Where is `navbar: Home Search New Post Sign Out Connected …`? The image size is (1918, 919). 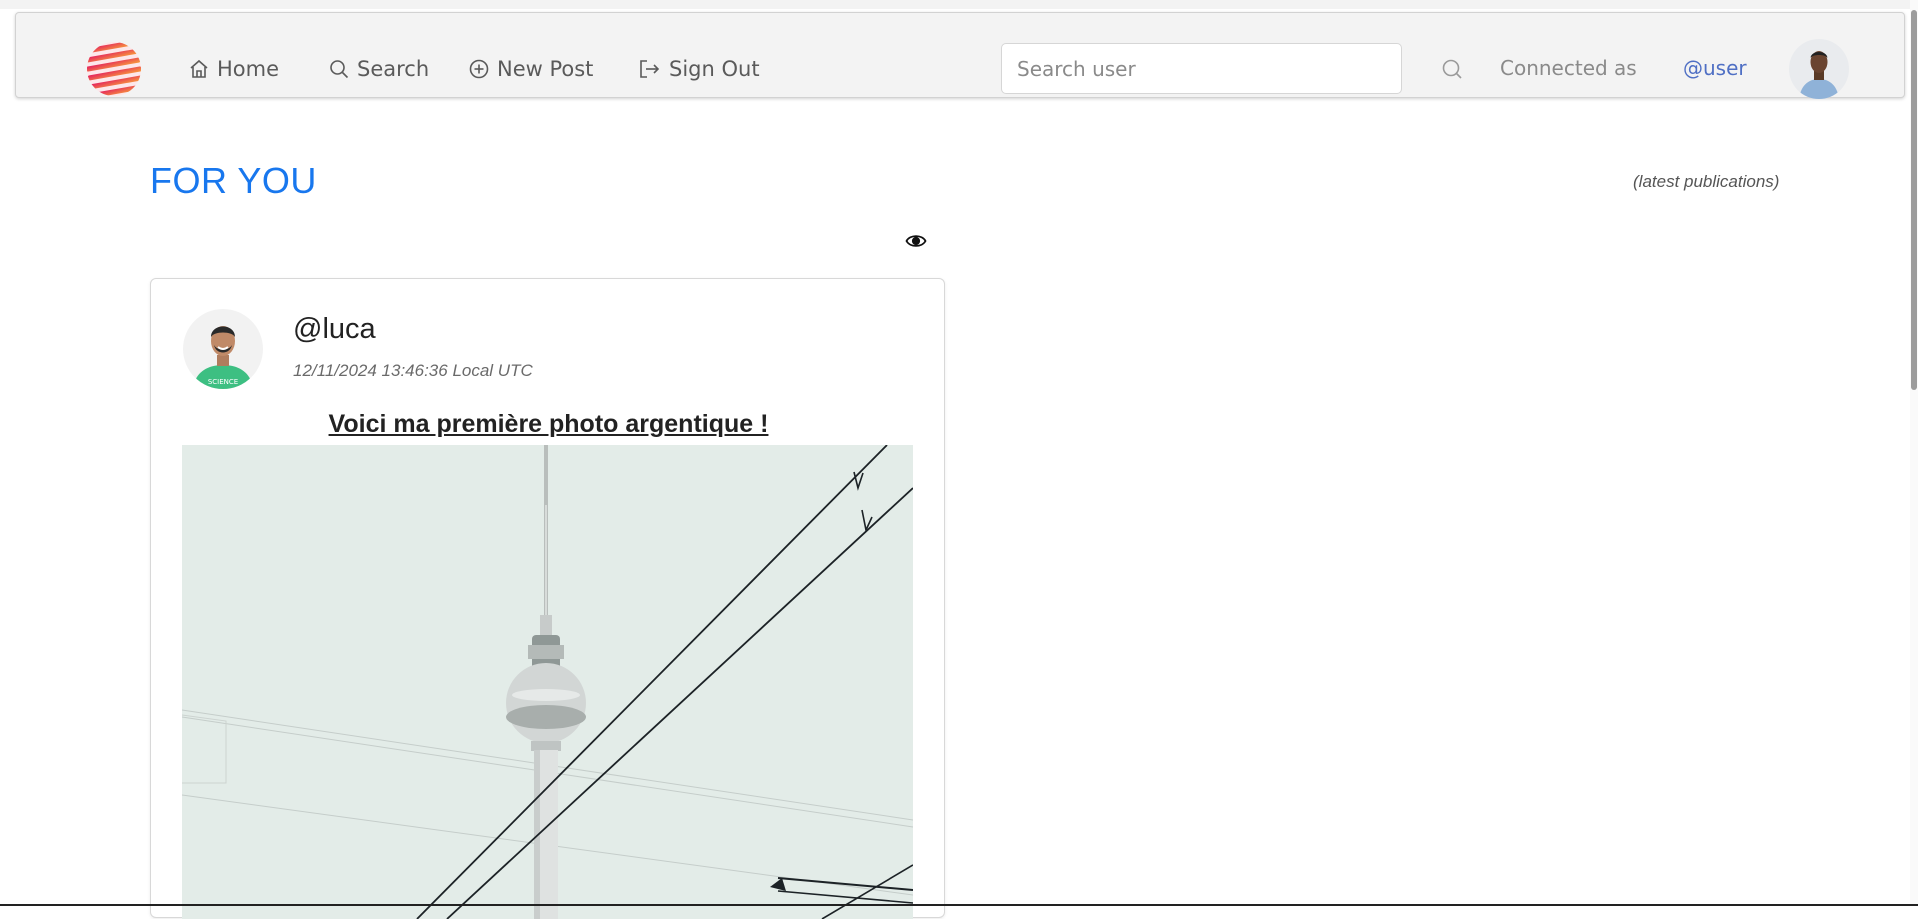
navbar: Home Search New Post Sign Out Connected … is located at coordinates (960, 55).